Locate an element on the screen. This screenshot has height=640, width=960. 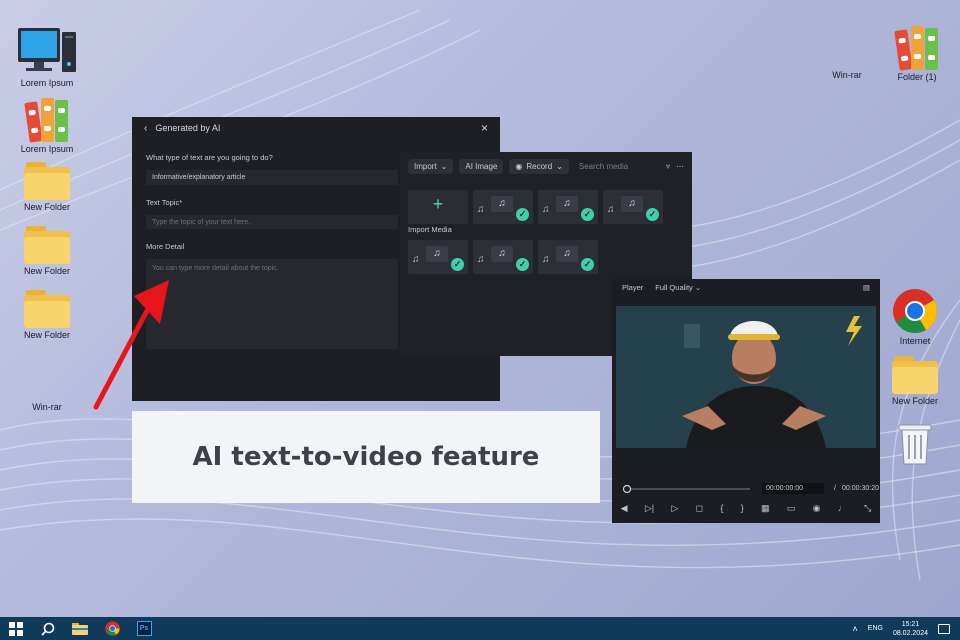
feature-caption: AI text-to-video feature is located at coordinates (366, 457).